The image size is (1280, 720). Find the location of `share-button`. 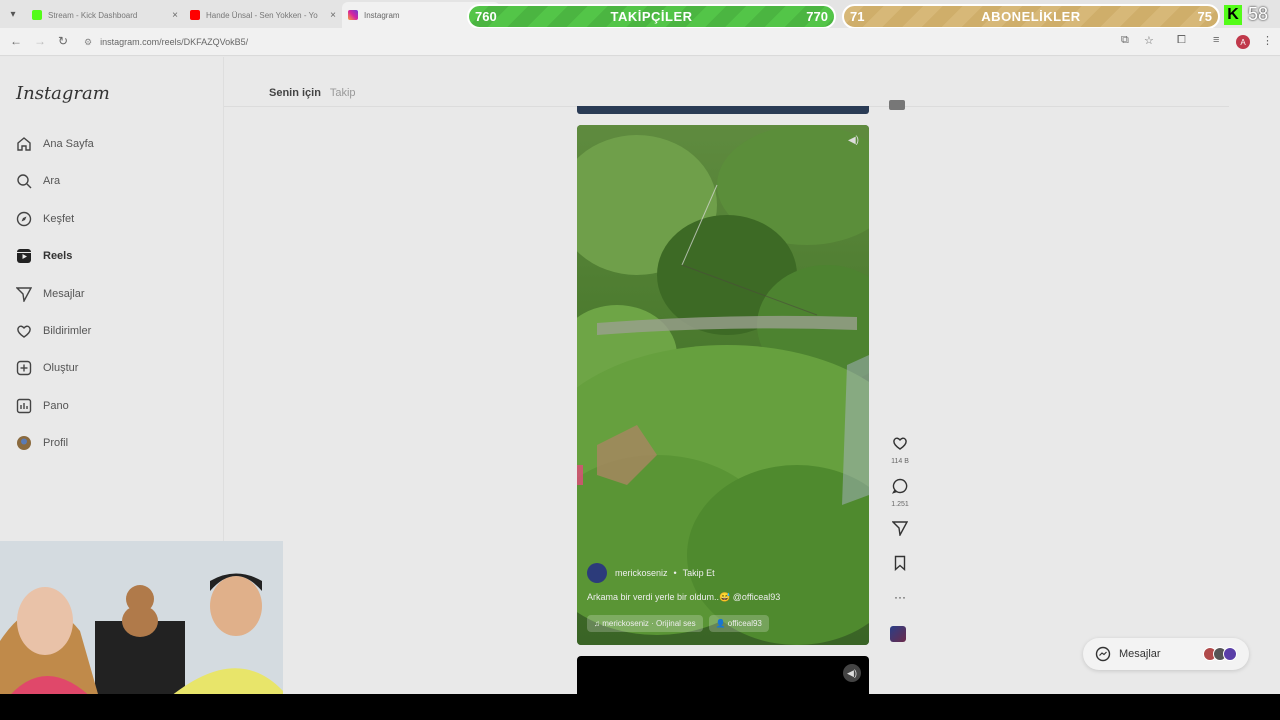

share-button is located at coordinates (900, 530).